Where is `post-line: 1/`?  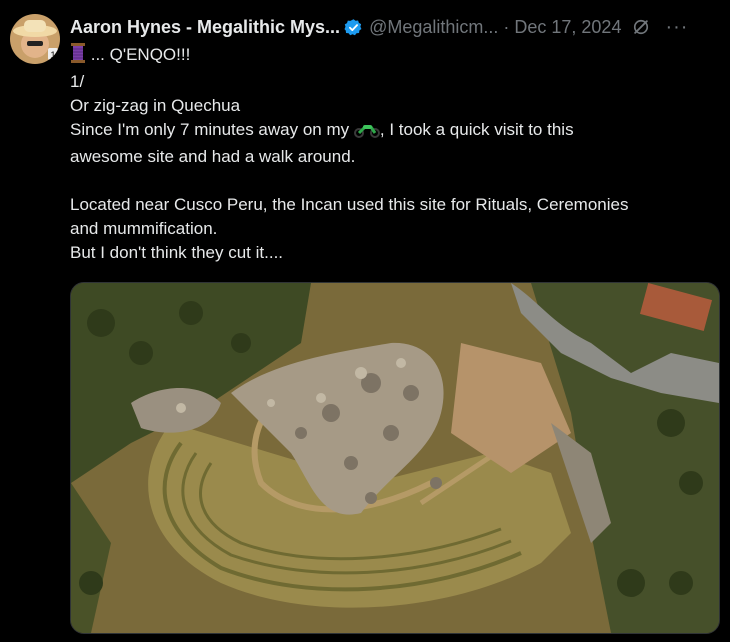 post-line: 1/ is located at coordinates (77, 81).